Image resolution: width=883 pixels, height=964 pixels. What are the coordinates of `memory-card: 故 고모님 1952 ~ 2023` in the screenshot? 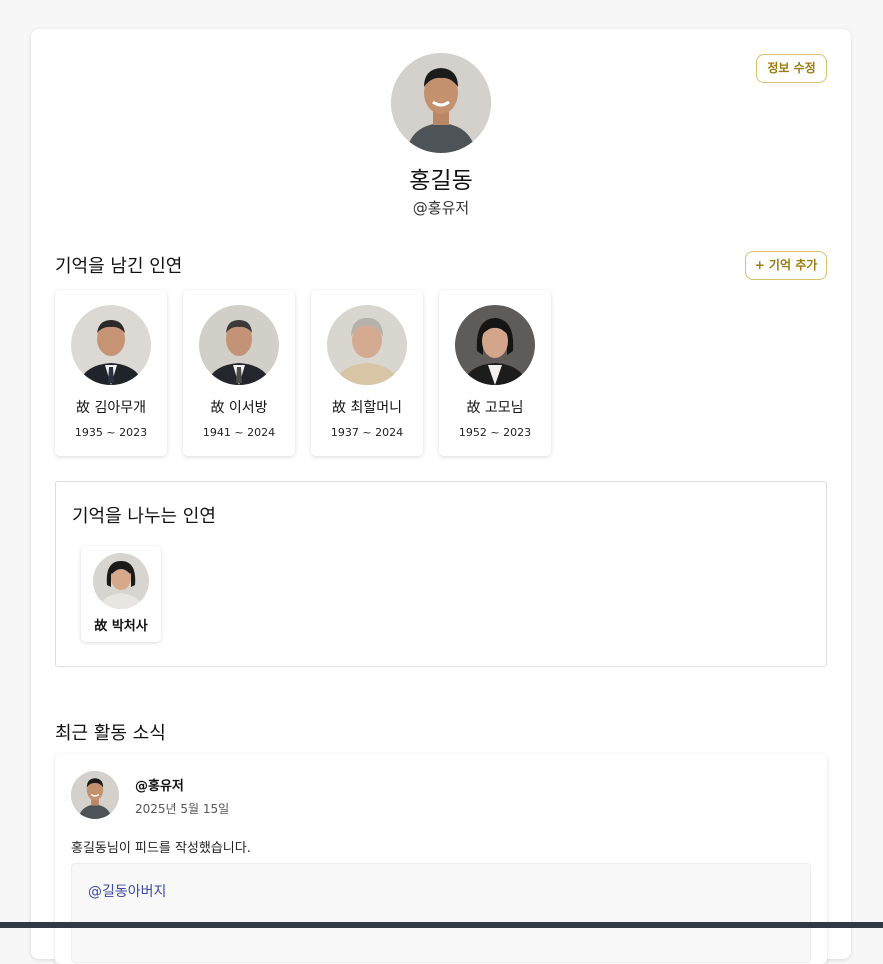 It's located at (495, 373).